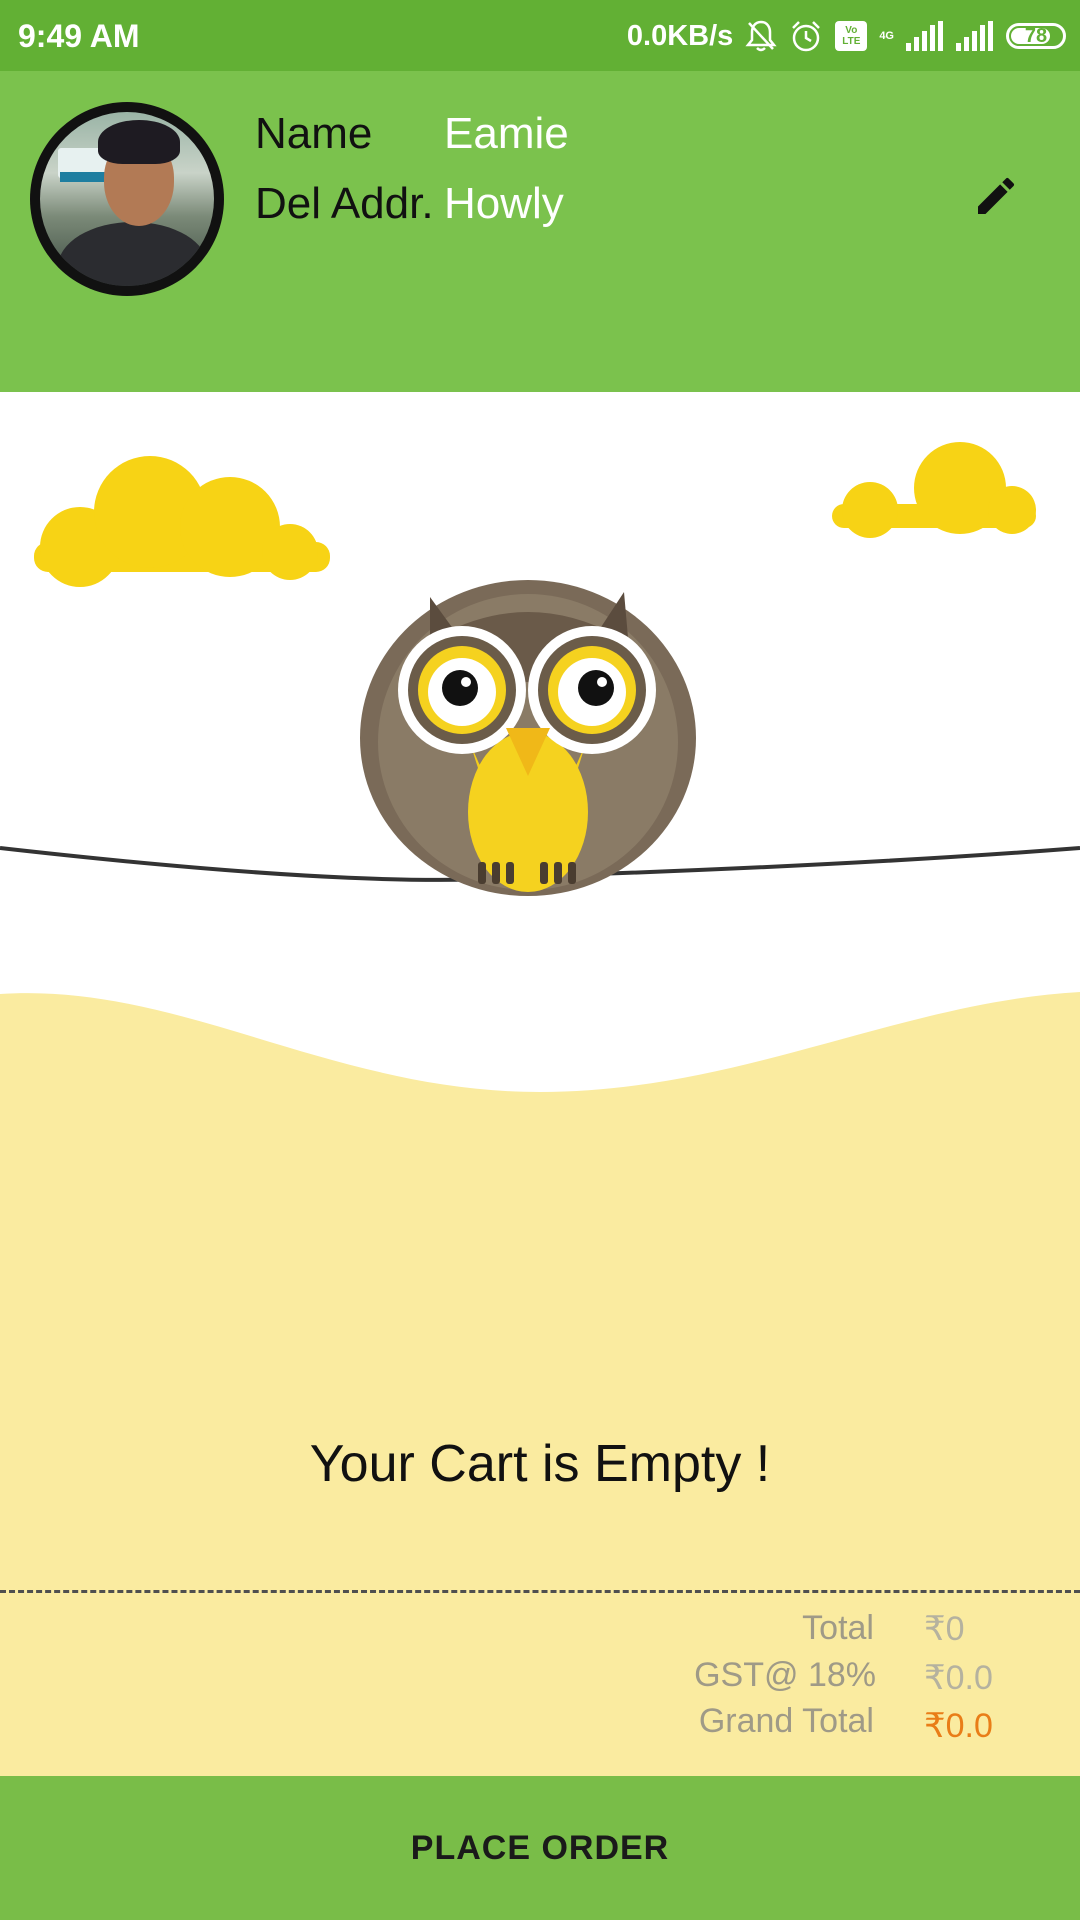  I want to click on alarm-icon, so click(806, 36).